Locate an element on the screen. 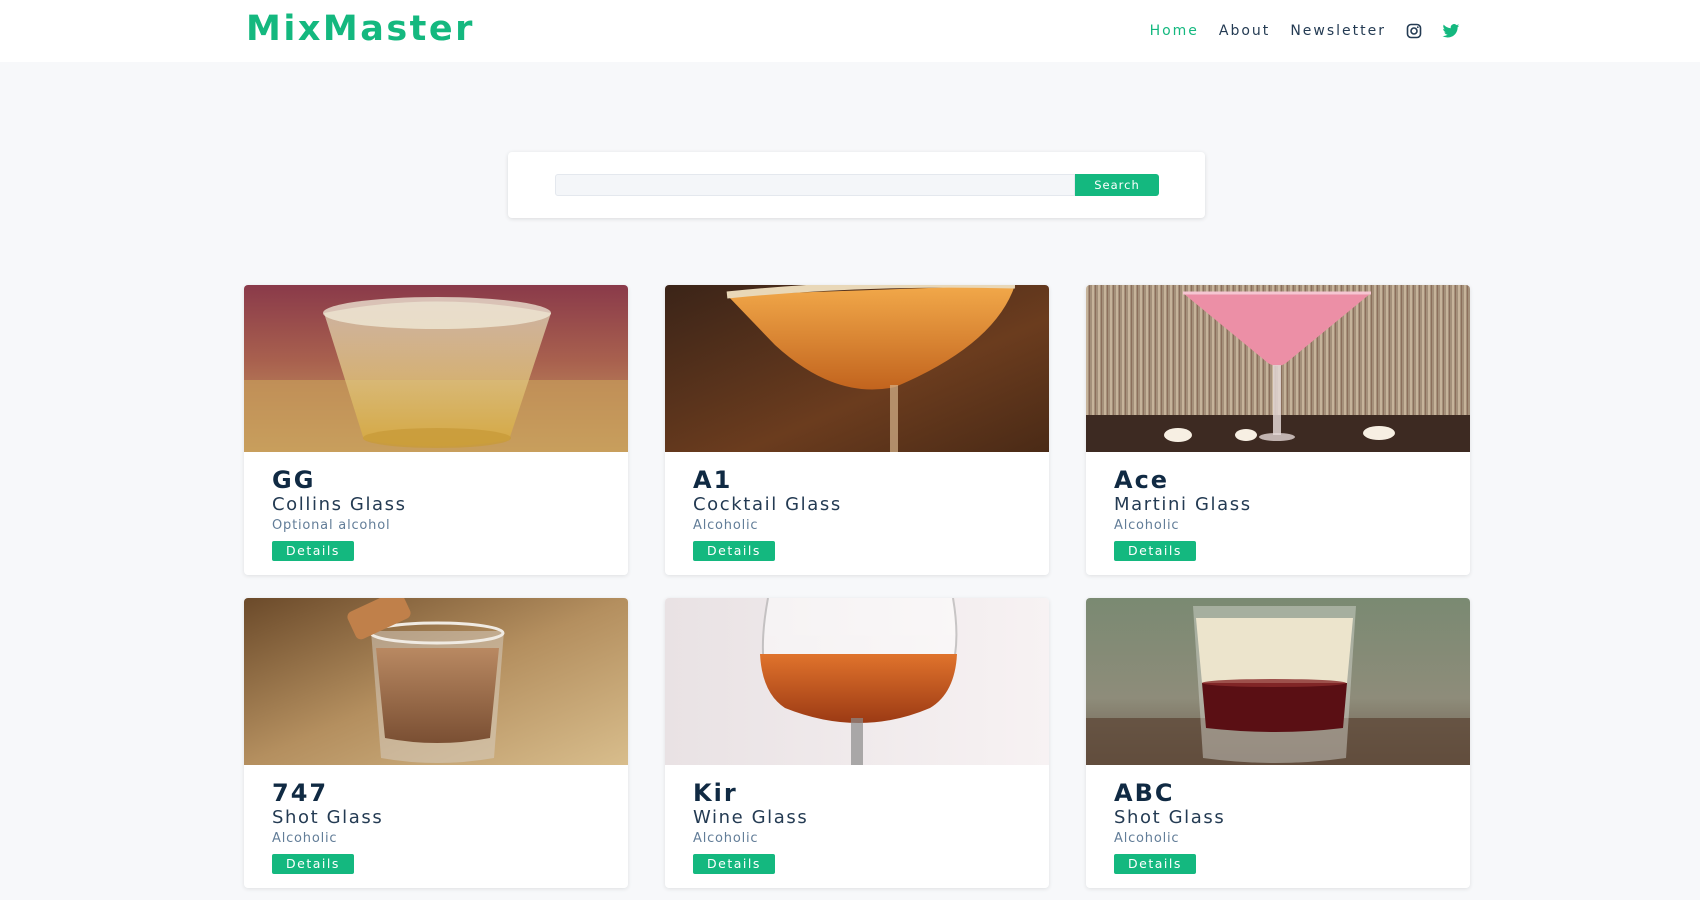 The width and height of the screenshot is (1700, 900). cocktail-glass: Wine Glass is located at coordinates (751, 817).